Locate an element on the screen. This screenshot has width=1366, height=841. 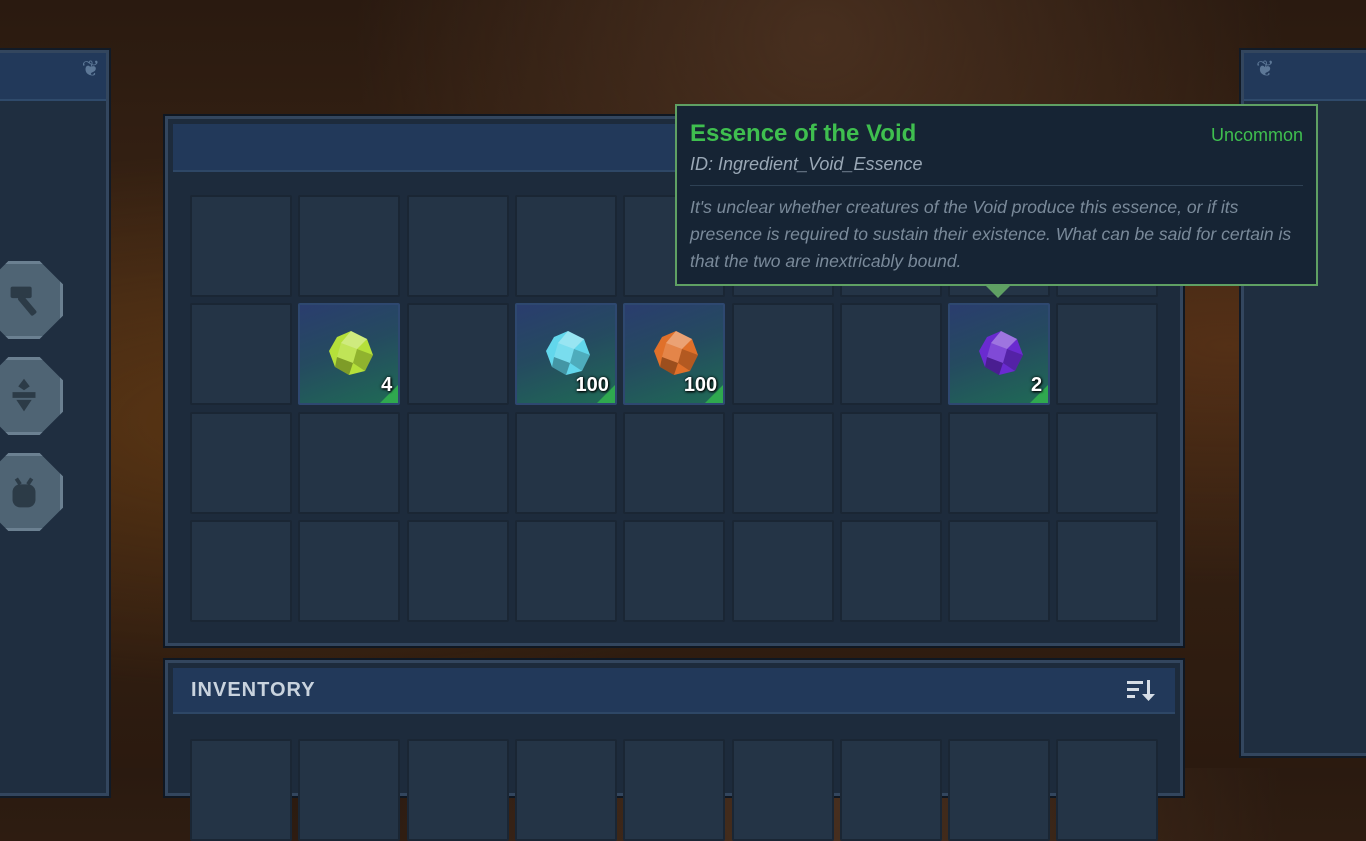
crafting-tabs is located at coordinates (42, 399).